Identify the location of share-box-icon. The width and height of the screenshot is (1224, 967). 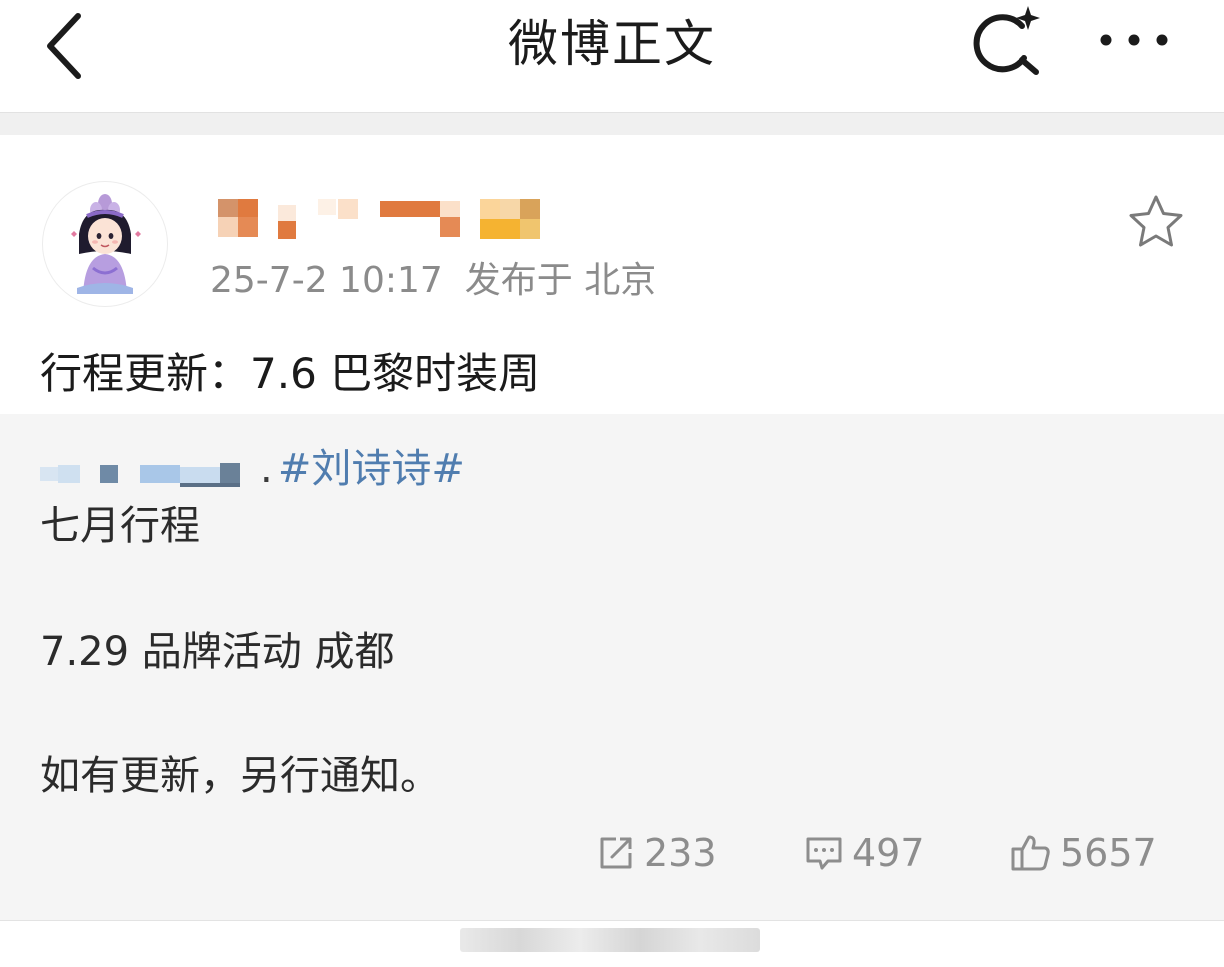
(616, 853).